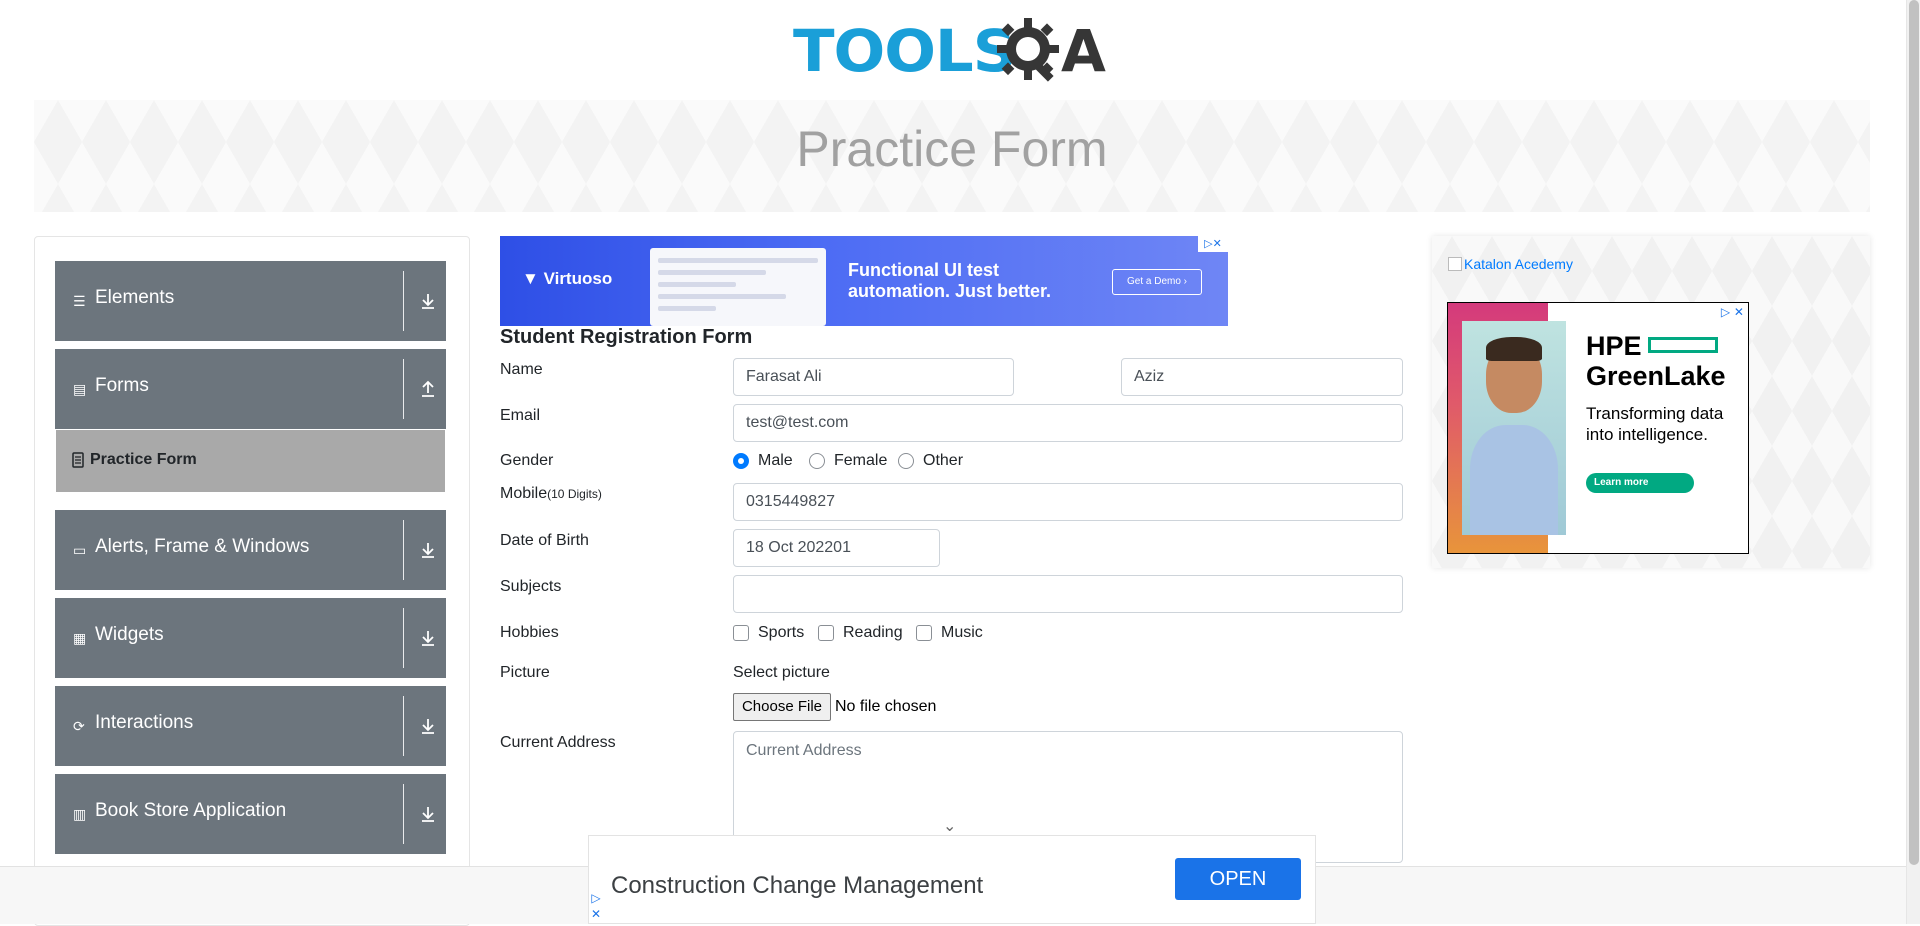 This screenshot has height=926, width=1920. I want to click on hobby-music-checkbox: Music, so click(949, 633).